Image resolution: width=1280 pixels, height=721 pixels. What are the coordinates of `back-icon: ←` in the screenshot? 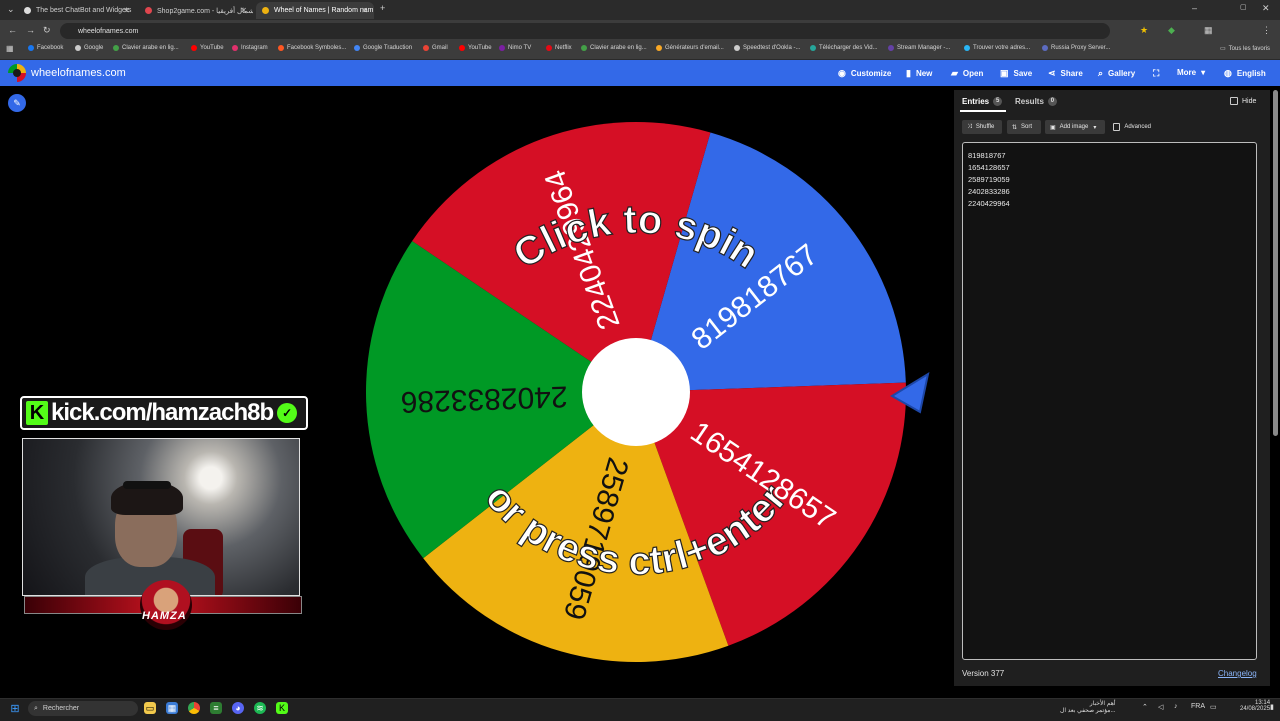 It's located at (12, 30).